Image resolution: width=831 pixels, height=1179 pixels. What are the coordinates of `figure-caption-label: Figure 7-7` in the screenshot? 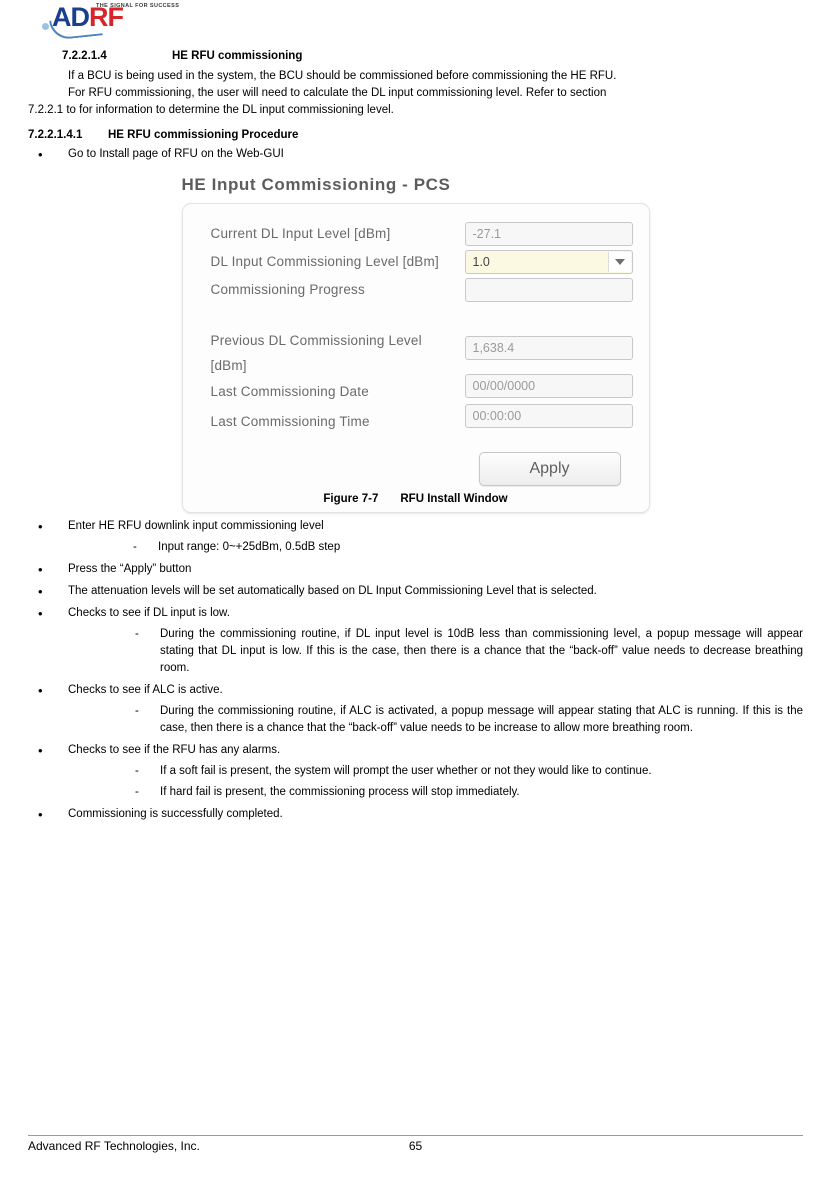 It's located at (351, 499).